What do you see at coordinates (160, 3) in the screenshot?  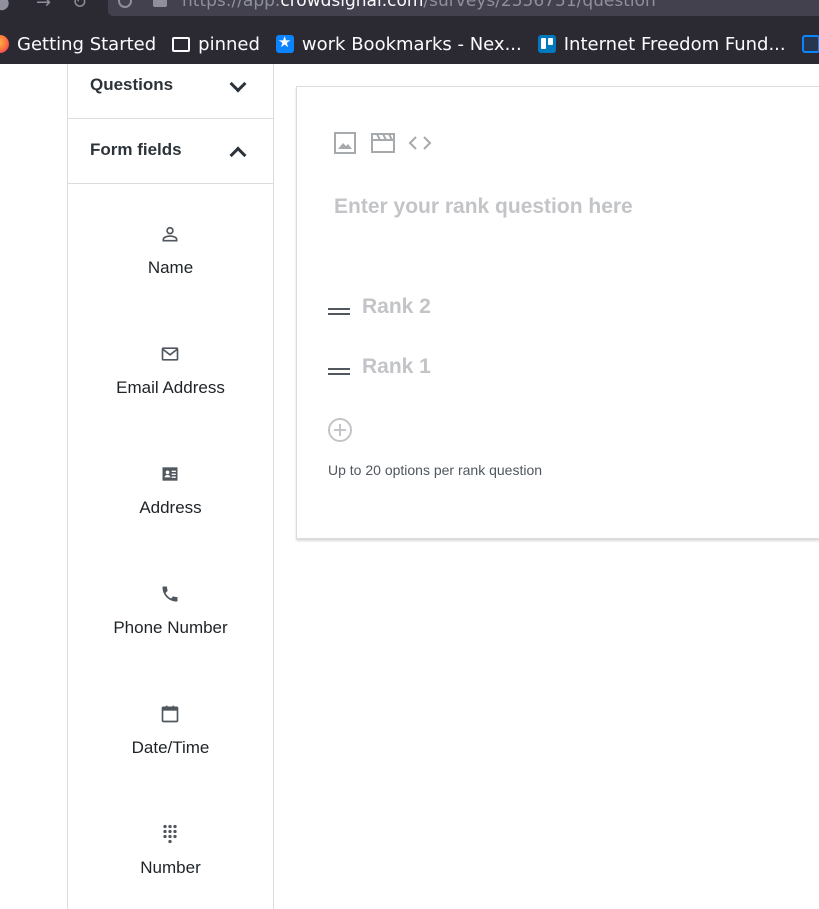 I see `lock-icon` at bounding box center [160, 3].